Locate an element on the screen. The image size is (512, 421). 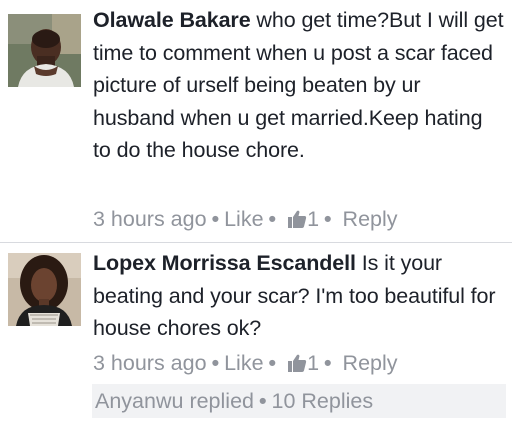
male-avatar-photo is located at coordinates (44, 50).